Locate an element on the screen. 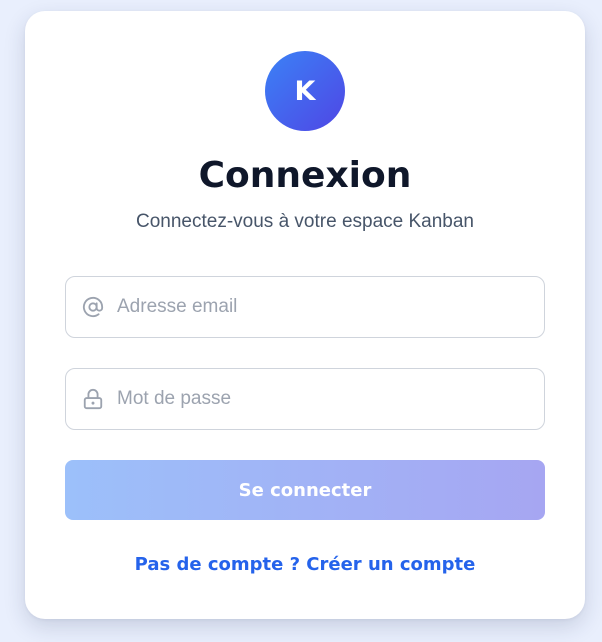 This screenshot has width=602, height=642. logo-letter: K is located at coordinates (305, 91).